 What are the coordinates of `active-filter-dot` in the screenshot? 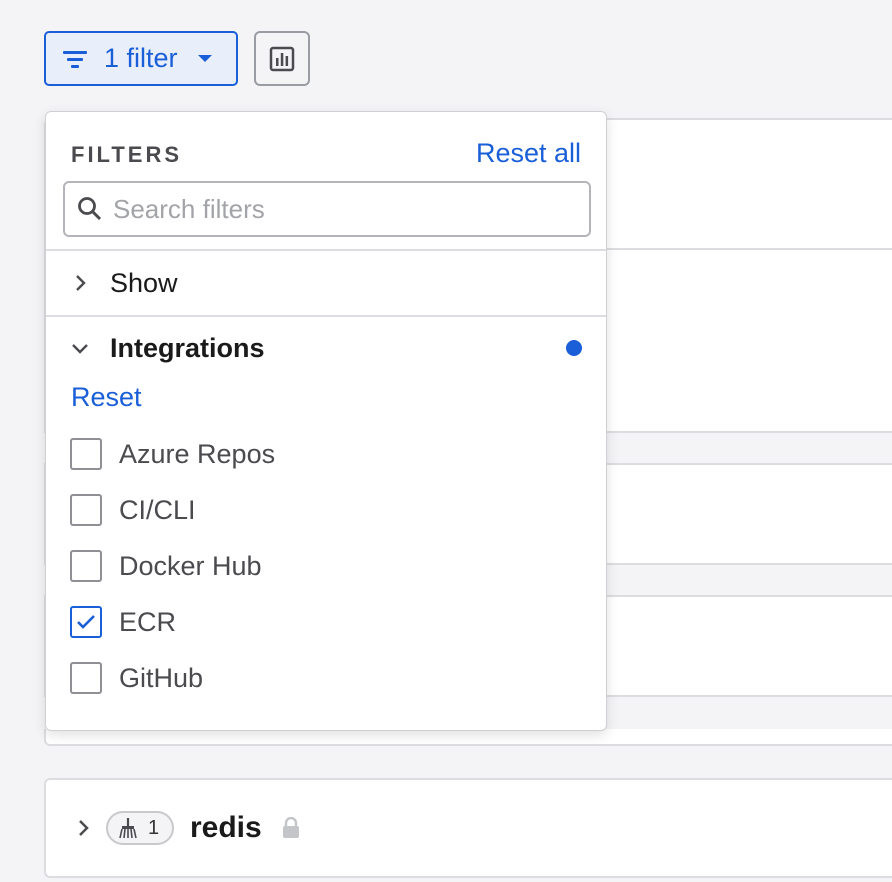 It's located at (574, 348).